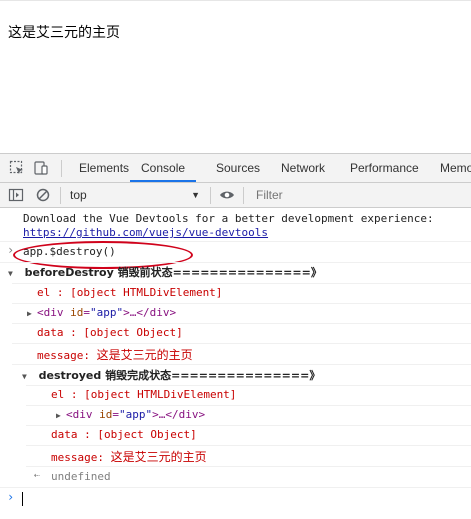  I want to click on before-destroy-message: message: 这是艾三元的主页, so click(254, 354).